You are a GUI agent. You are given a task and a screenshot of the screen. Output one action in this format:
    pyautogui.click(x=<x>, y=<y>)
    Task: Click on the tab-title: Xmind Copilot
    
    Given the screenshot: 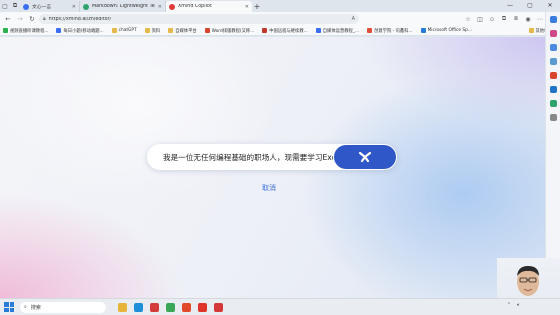 What is the action you would take?
    pyautogui.click(x=195, y=6)
    